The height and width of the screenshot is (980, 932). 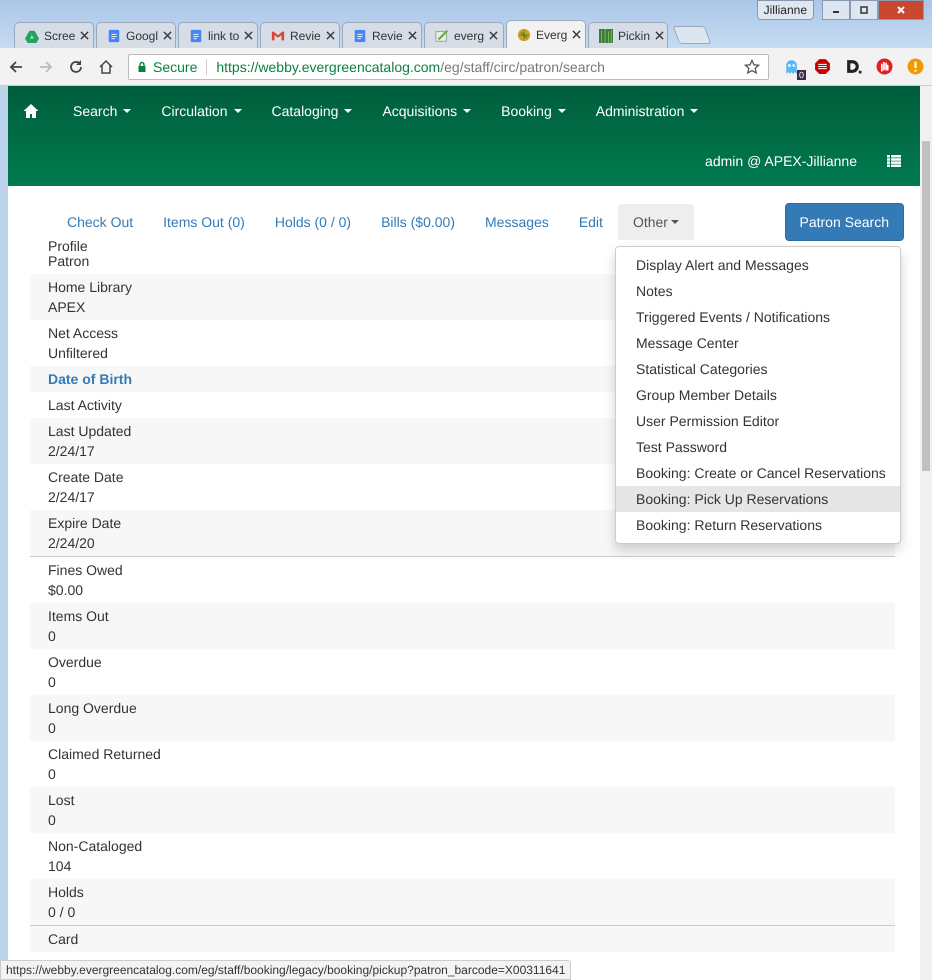 I want to click on star-icon, so click(x=752, y=66).